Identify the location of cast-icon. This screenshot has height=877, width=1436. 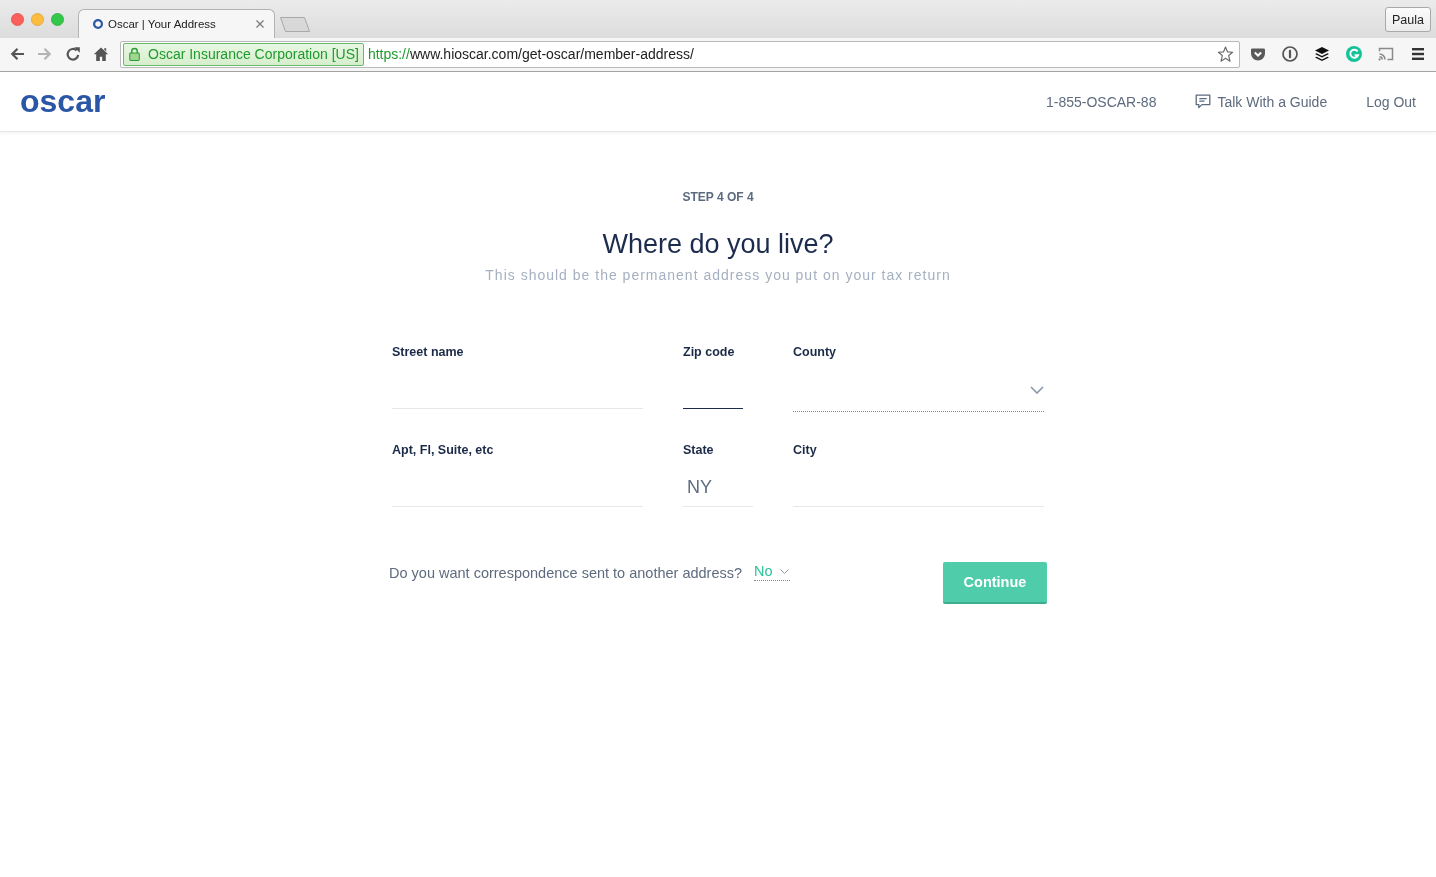
(1386, 54).